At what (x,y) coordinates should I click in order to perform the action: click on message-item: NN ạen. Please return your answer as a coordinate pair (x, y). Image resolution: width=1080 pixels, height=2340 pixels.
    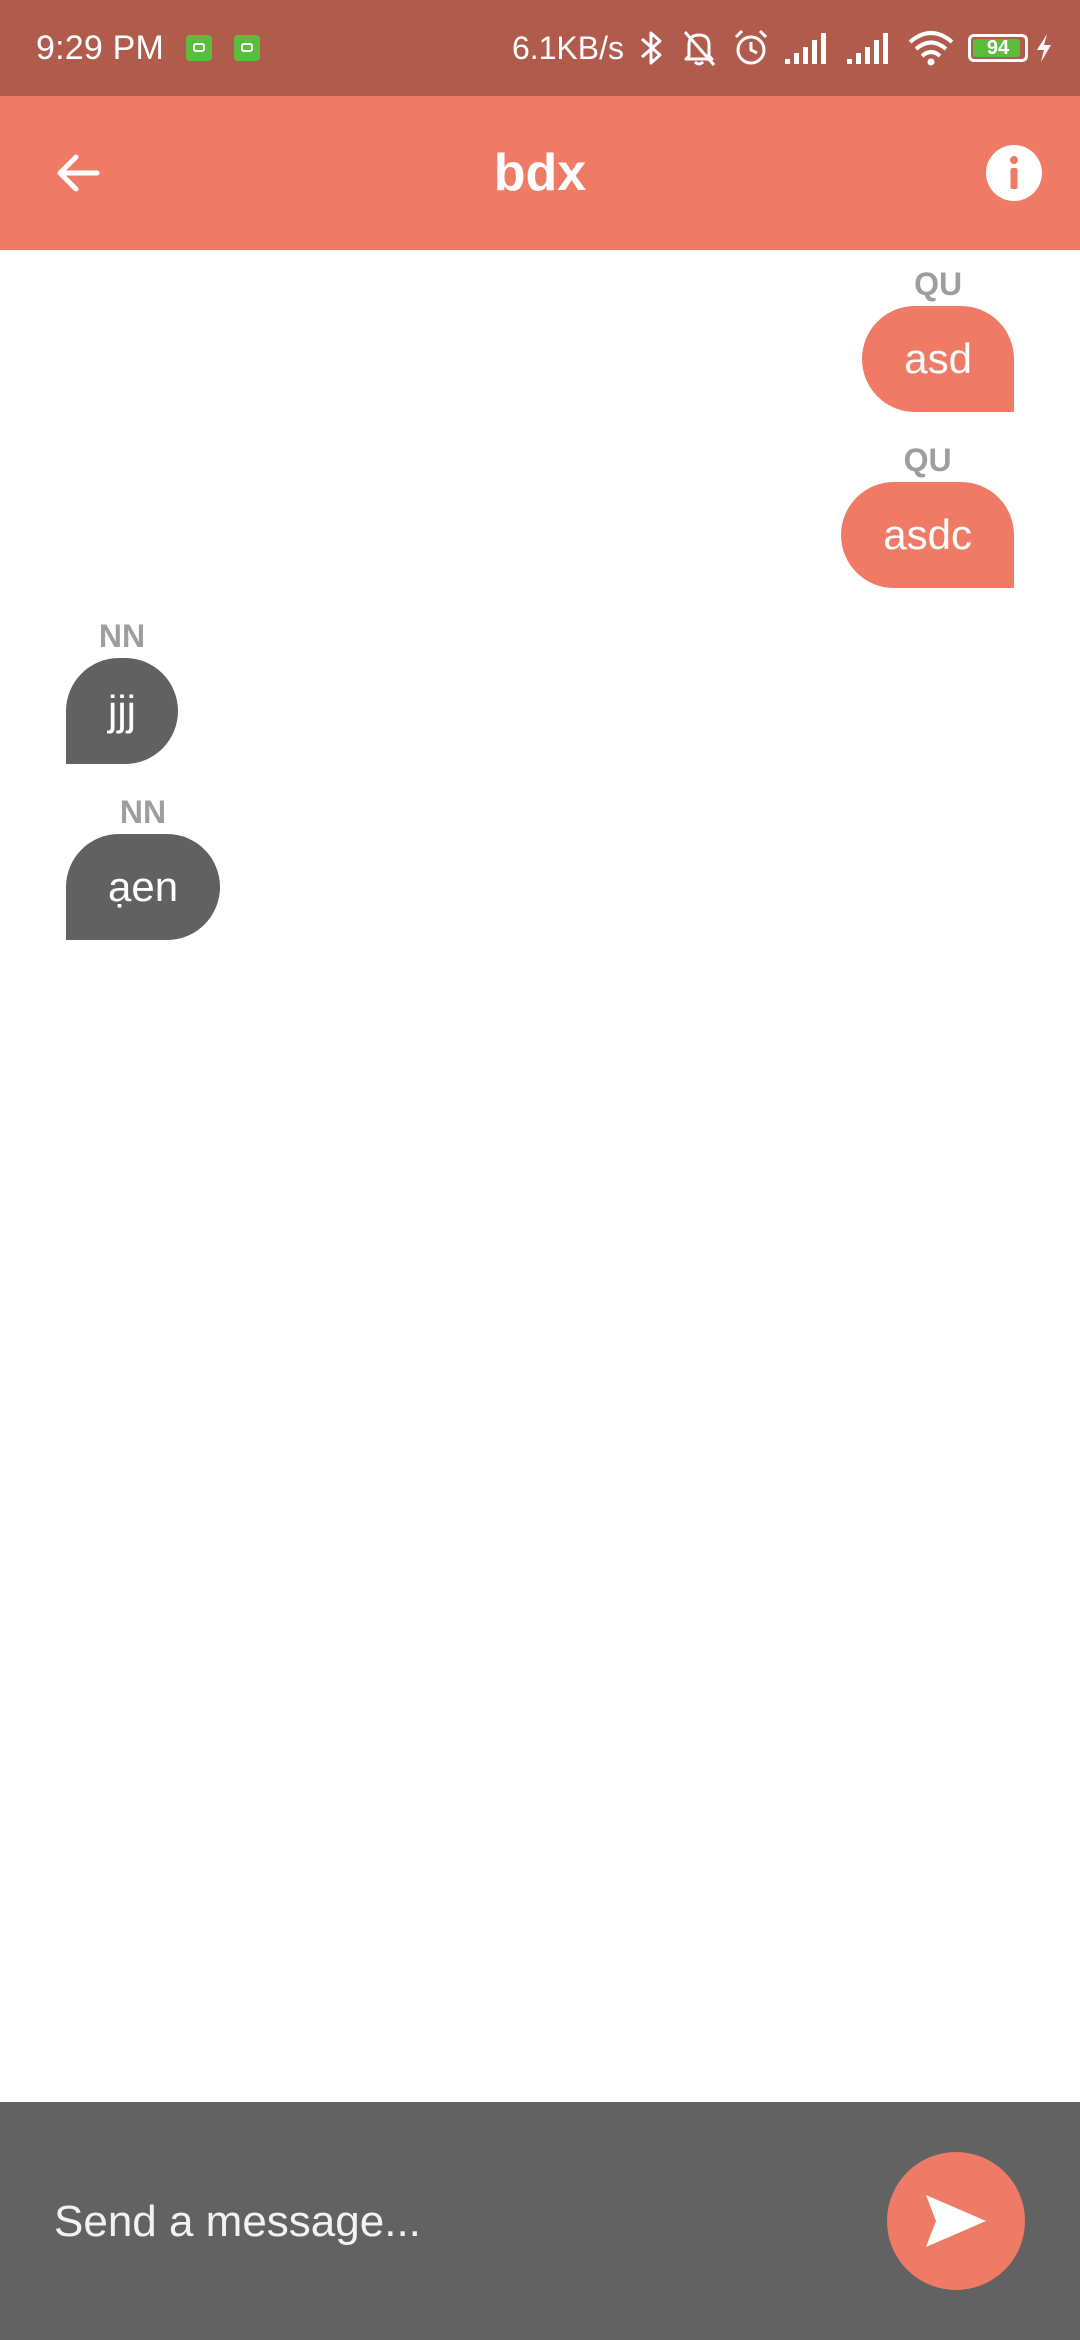
    Looking at the image, I should click on (143, 865).